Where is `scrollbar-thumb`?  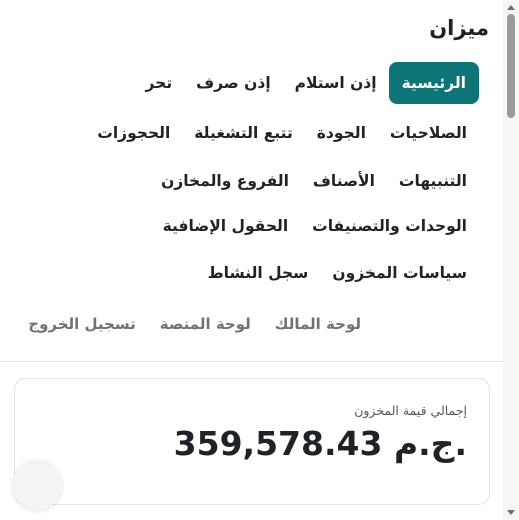 scrollbar-thumb is located at coordinates (511, 66).